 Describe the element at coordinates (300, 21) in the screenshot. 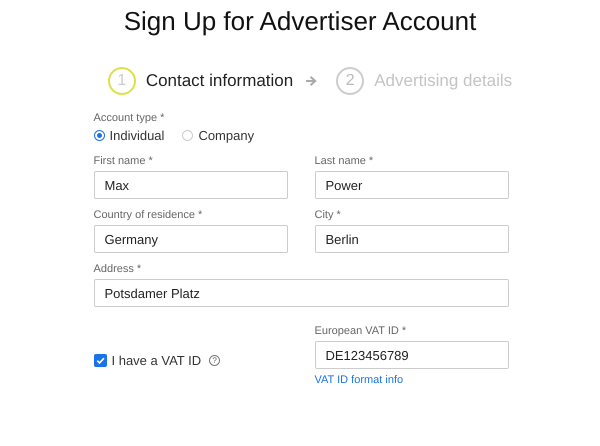

I see `page-title: Sign Up for Advertiser Account` at that location.